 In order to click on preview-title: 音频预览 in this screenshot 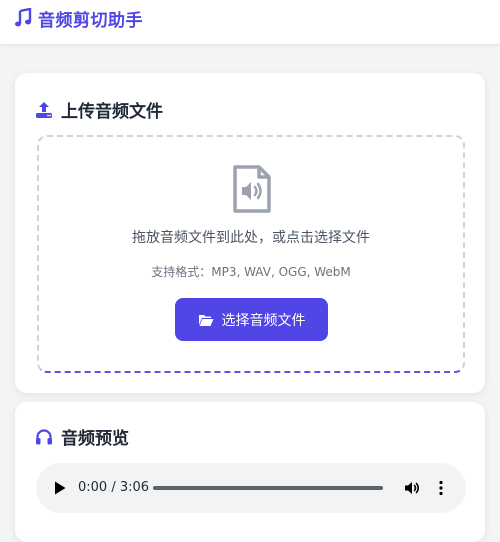, I will do `click(95, 439)`.